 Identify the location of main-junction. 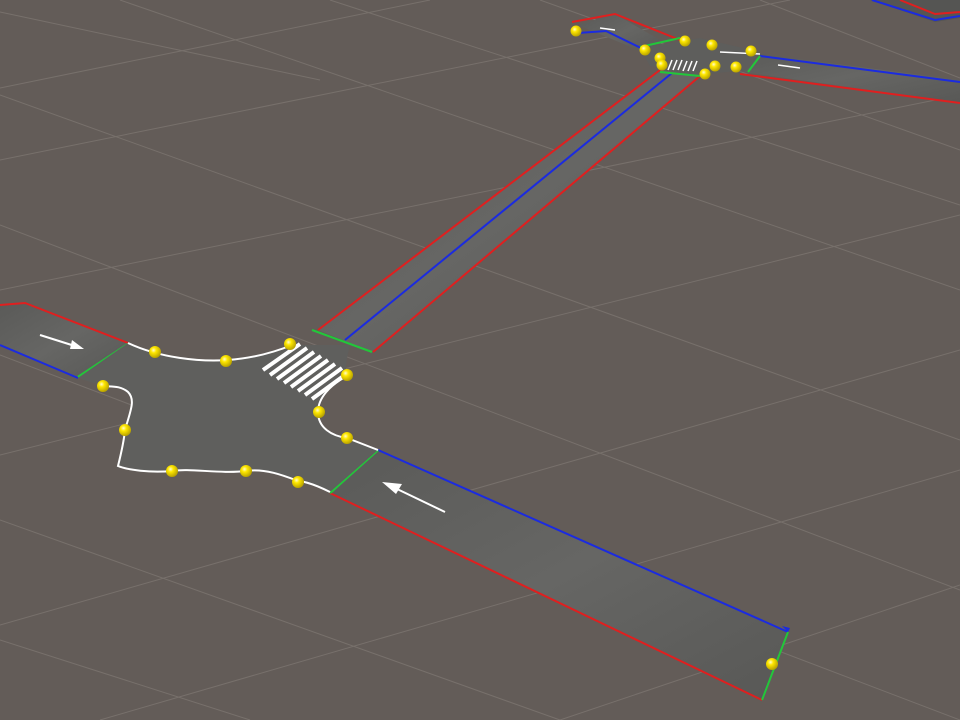
(228, 411).